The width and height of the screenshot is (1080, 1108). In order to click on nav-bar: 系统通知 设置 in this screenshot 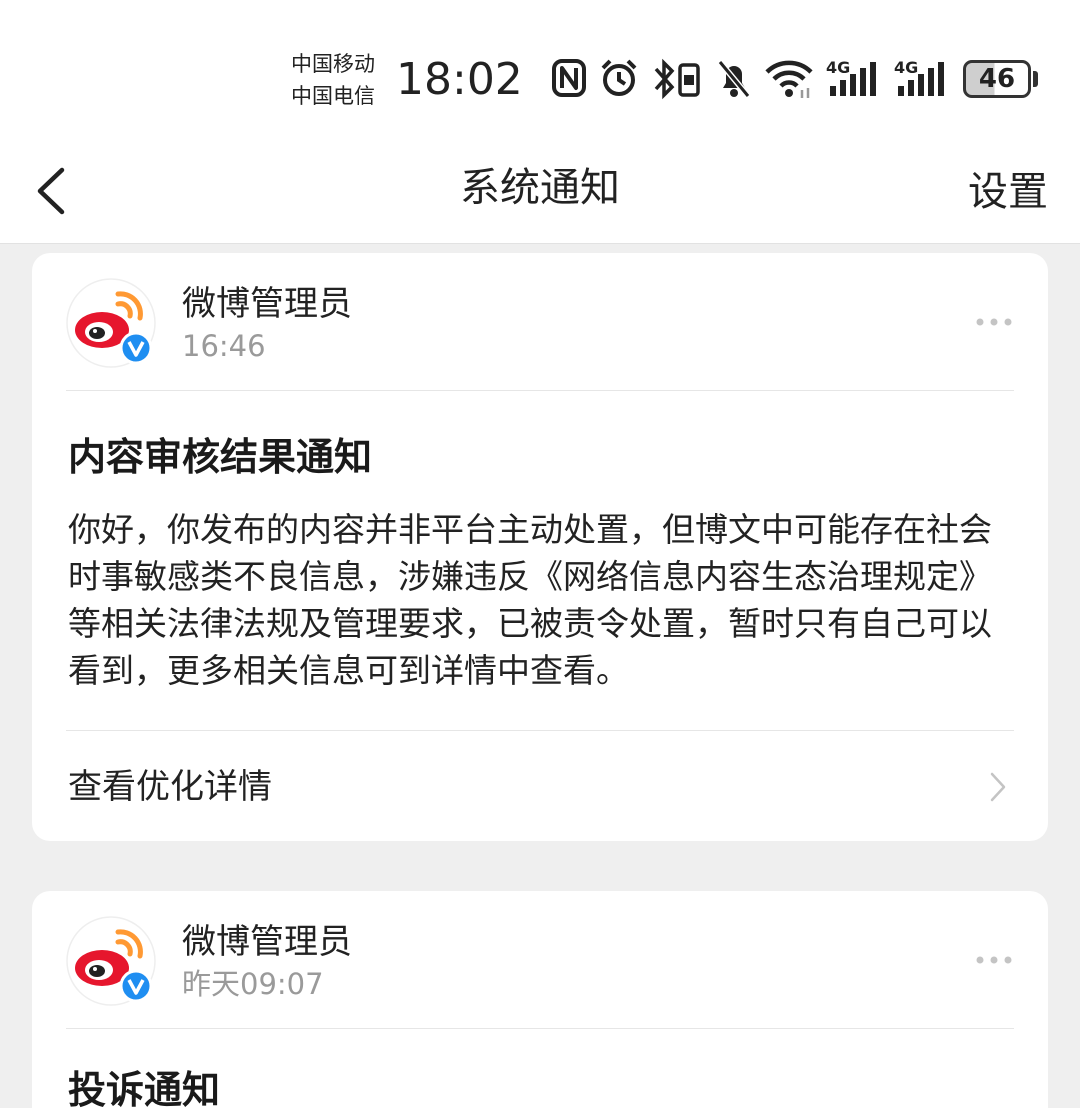, I will do `click(540, 197)`.